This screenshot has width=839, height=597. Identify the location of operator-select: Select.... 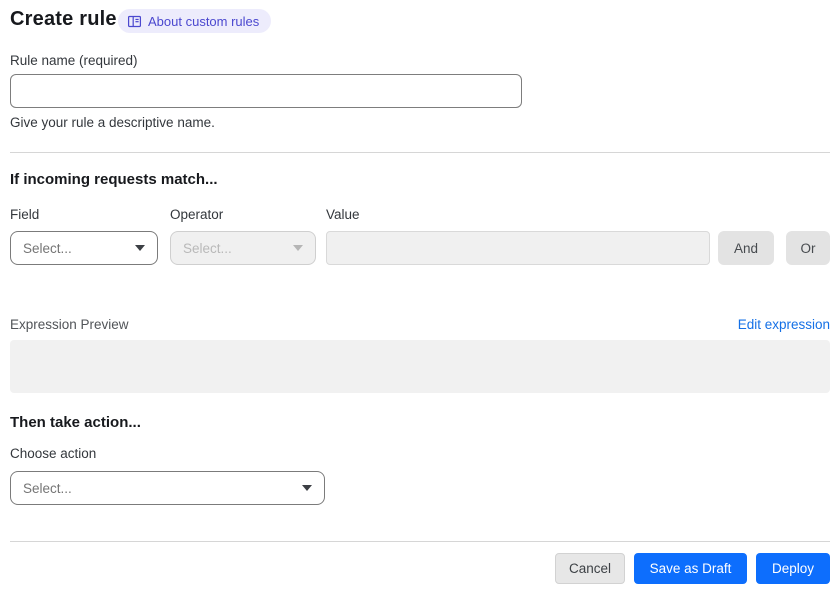
(243, 248).